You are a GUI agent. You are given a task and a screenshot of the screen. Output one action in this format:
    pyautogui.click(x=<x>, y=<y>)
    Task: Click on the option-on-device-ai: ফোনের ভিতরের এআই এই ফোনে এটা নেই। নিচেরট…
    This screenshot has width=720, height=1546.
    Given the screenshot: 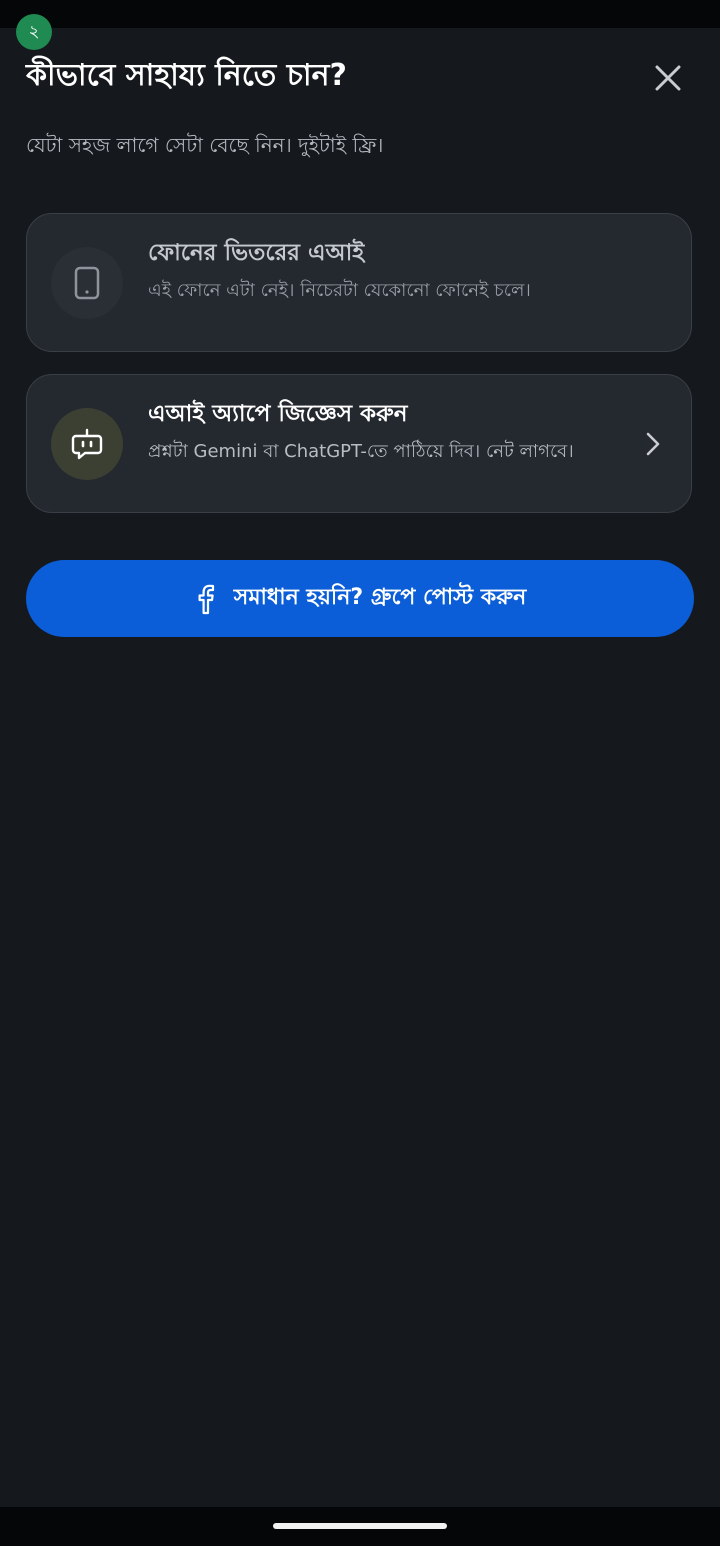 What is the action you would take?
    pyautogui.click(x=359, y=282)
    